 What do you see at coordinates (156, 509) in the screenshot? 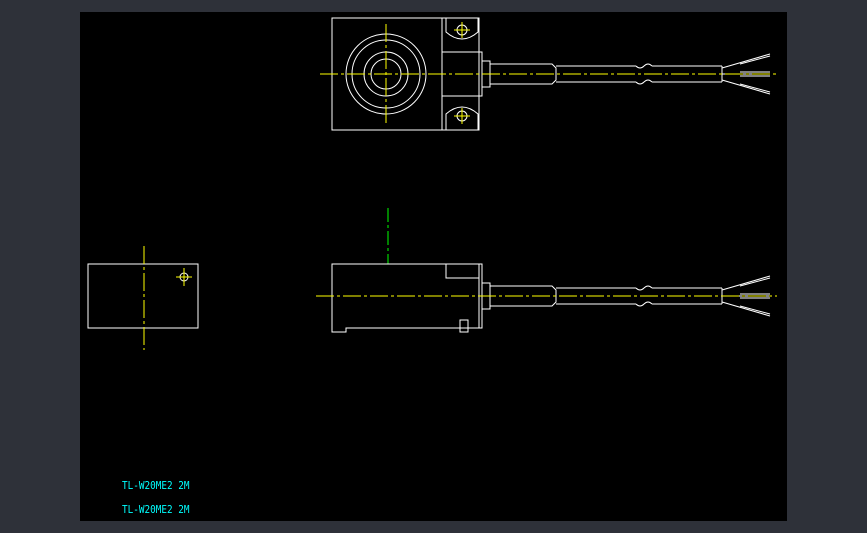
I see `part-number-label-2: TL-W20ME2 2M` at bounding box center [156, 509].